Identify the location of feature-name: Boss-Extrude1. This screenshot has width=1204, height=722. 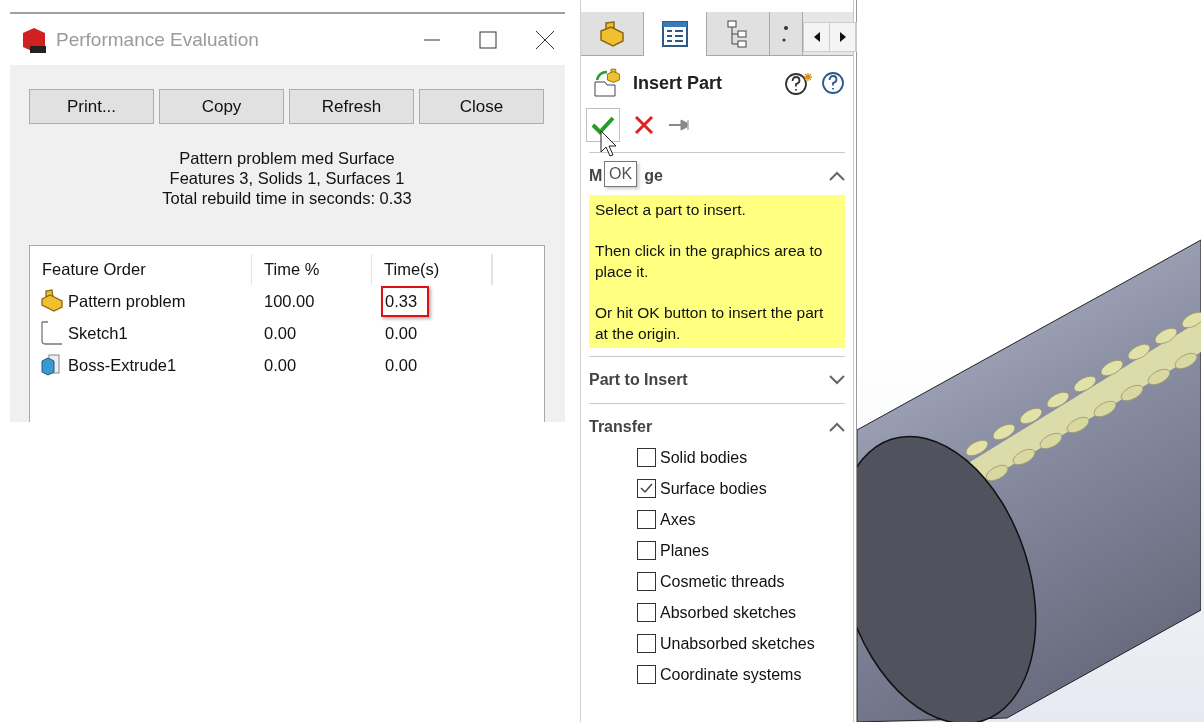
(122, 365).